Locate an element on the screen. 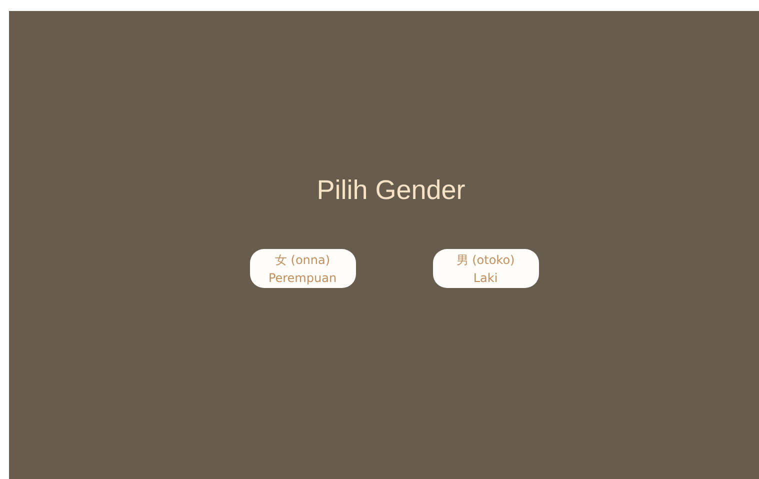 The height and width of the screenshot is (479, 759). gender-button: 女 (onna) Perempuan is located at coordinates (303, 268).